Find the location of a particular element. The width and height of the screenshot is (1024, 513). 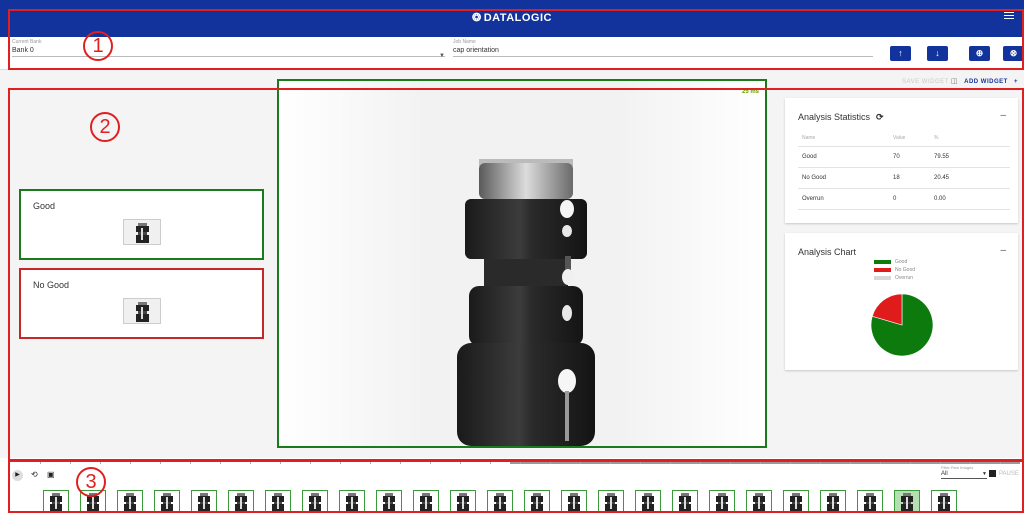

annotation-marker-1: 1 is located at coordinates (98, 46).